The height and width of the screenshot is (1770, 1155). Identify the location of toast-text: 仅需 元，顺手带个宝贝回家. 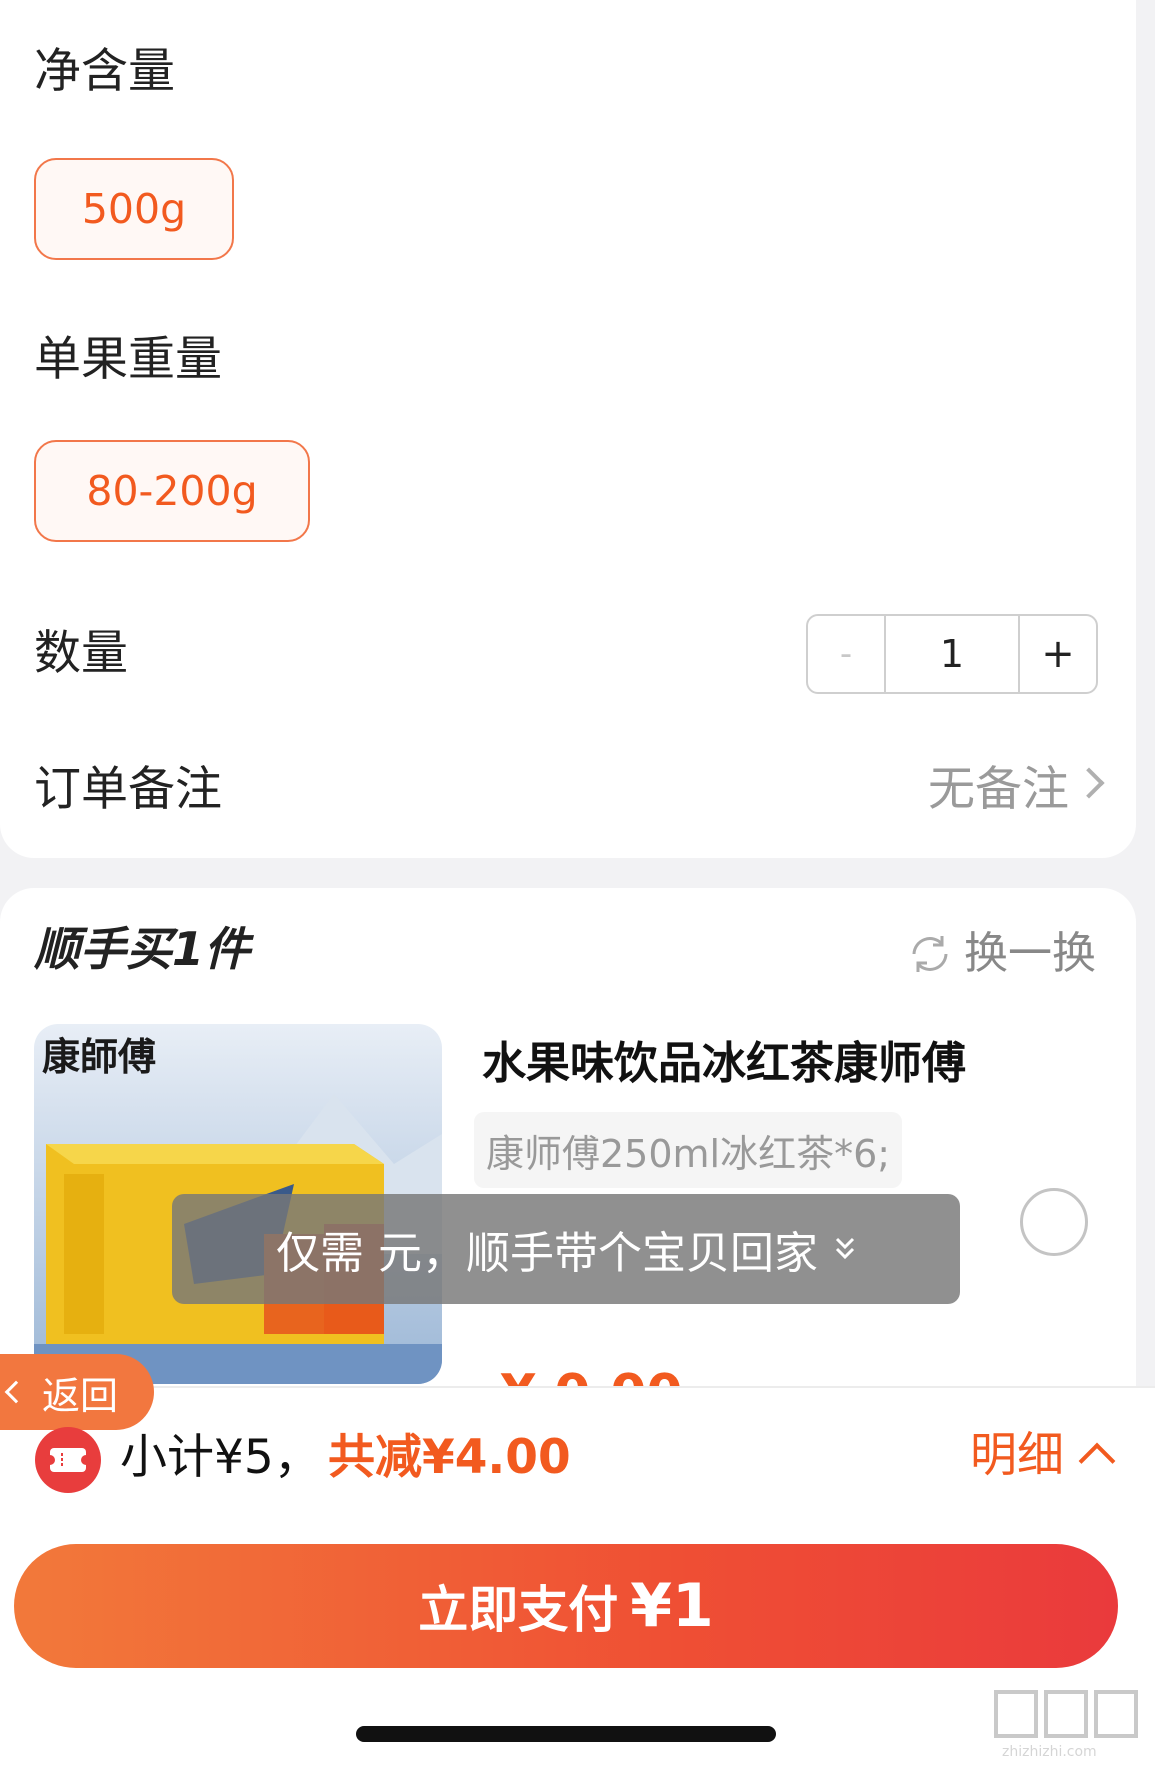
(547, 1253).